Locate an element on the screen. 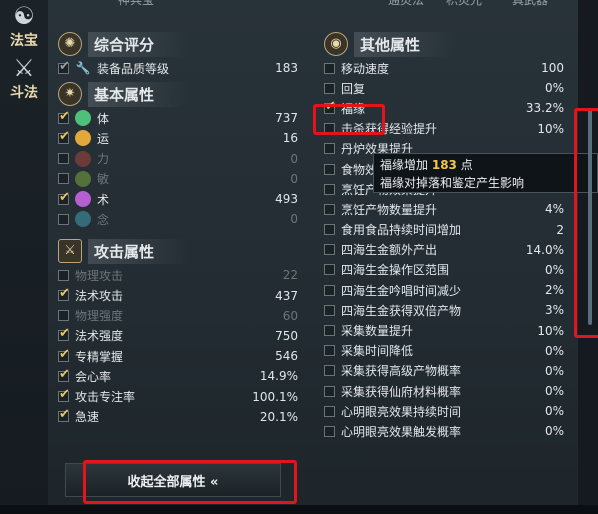 Image resolution: width=598 pixels, height=514 pixels. row-label: 物理攻击 is located at coordinates (99, 275).